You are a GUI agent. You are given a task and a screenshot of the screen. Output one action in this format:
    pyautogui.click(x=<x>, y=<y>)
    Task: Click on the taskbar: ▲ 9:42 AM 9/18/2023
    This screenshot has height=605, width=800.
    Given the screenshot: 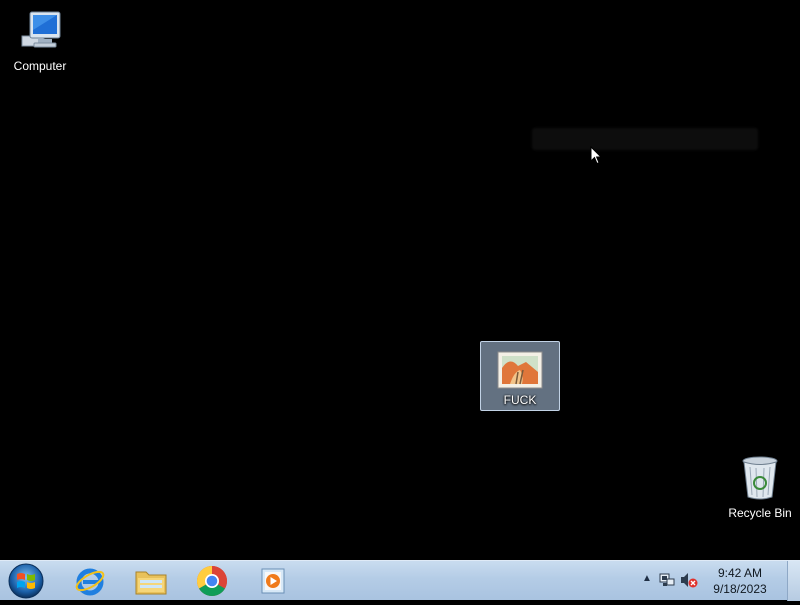 What is the action you would take?
    pyautogui.click(x=400, y=580)
    